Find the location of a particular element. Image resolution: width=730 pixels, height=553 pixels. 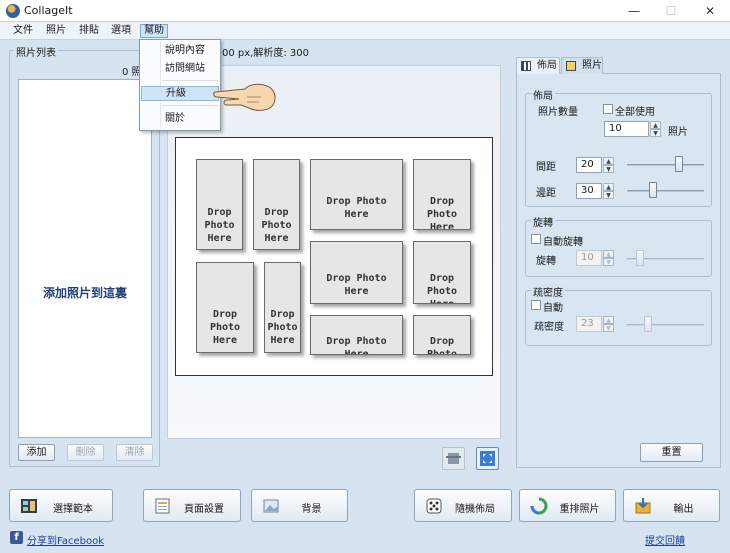

photo-count-up: ▲ is located at coordinates (655, 125).